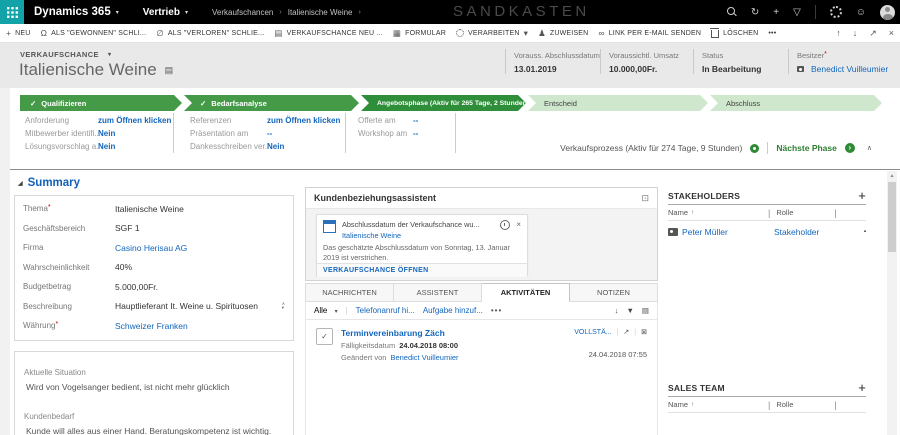 This screenshot has width=900, height=435. I want to click on currency-link: Schweizer Franken, so click(151, 326).